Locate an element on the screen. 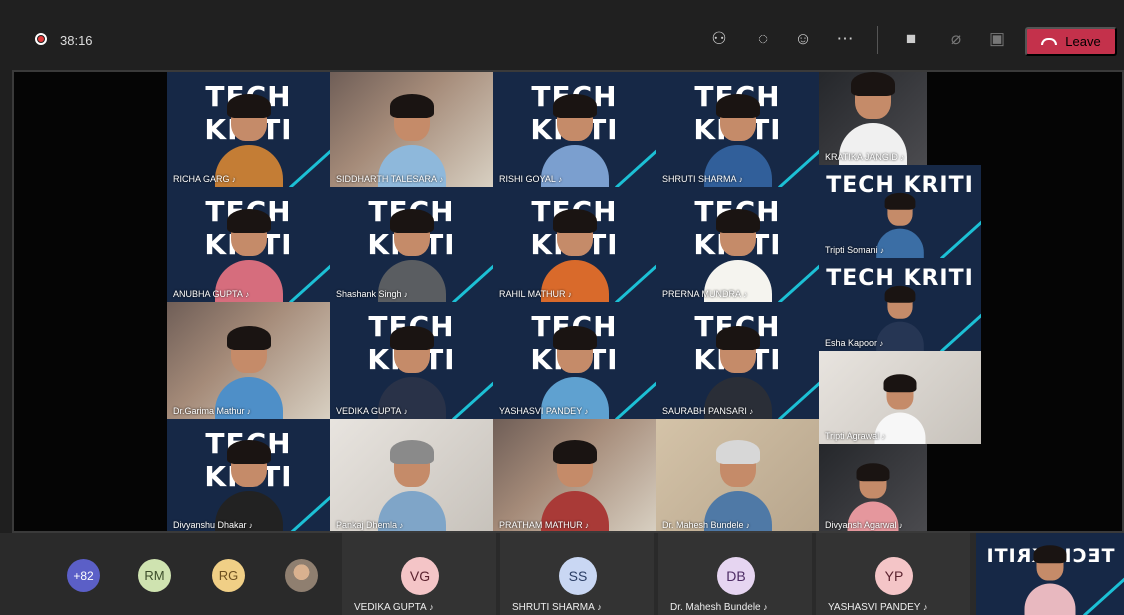 This screenshot has width=1124, height=615. participant-card: DB Dr. Mahesh Bundele is located at coordinates (735, 574).